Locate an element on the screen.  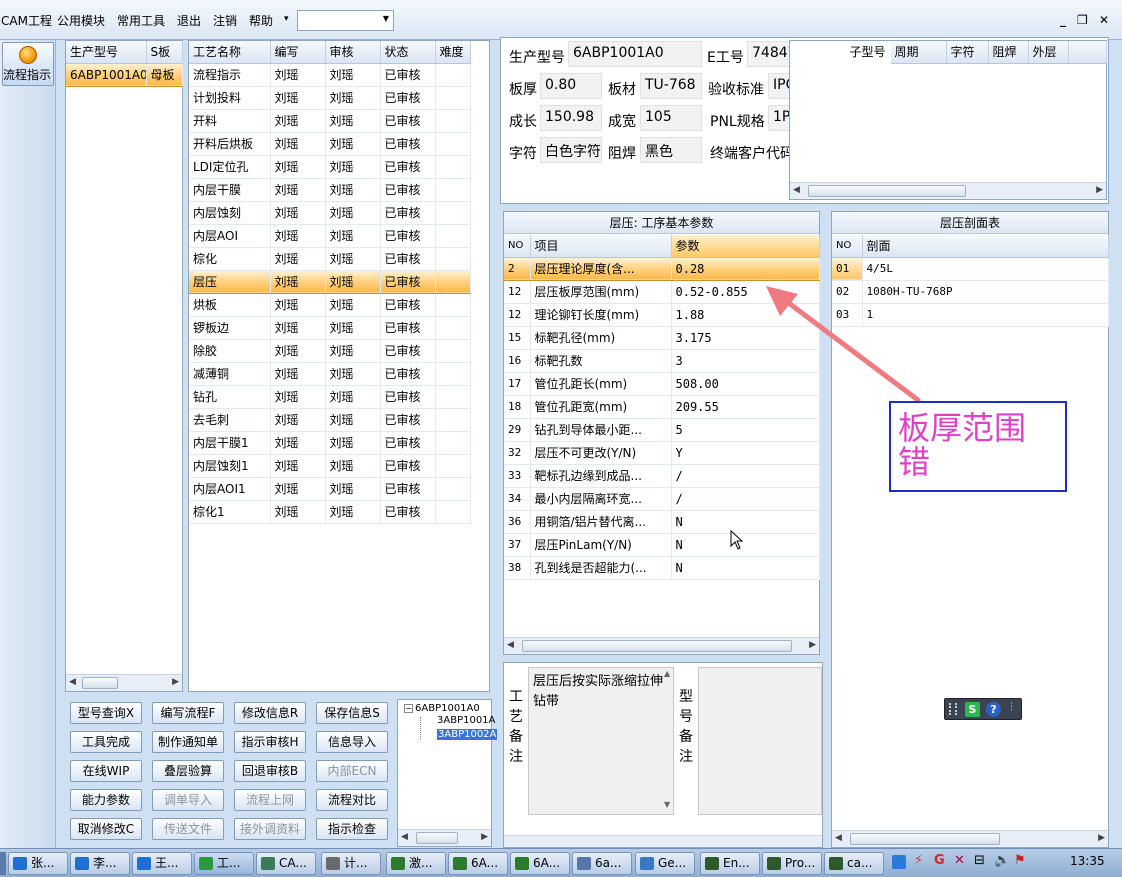
help-icon: ? is located at coordinates (993, 709).